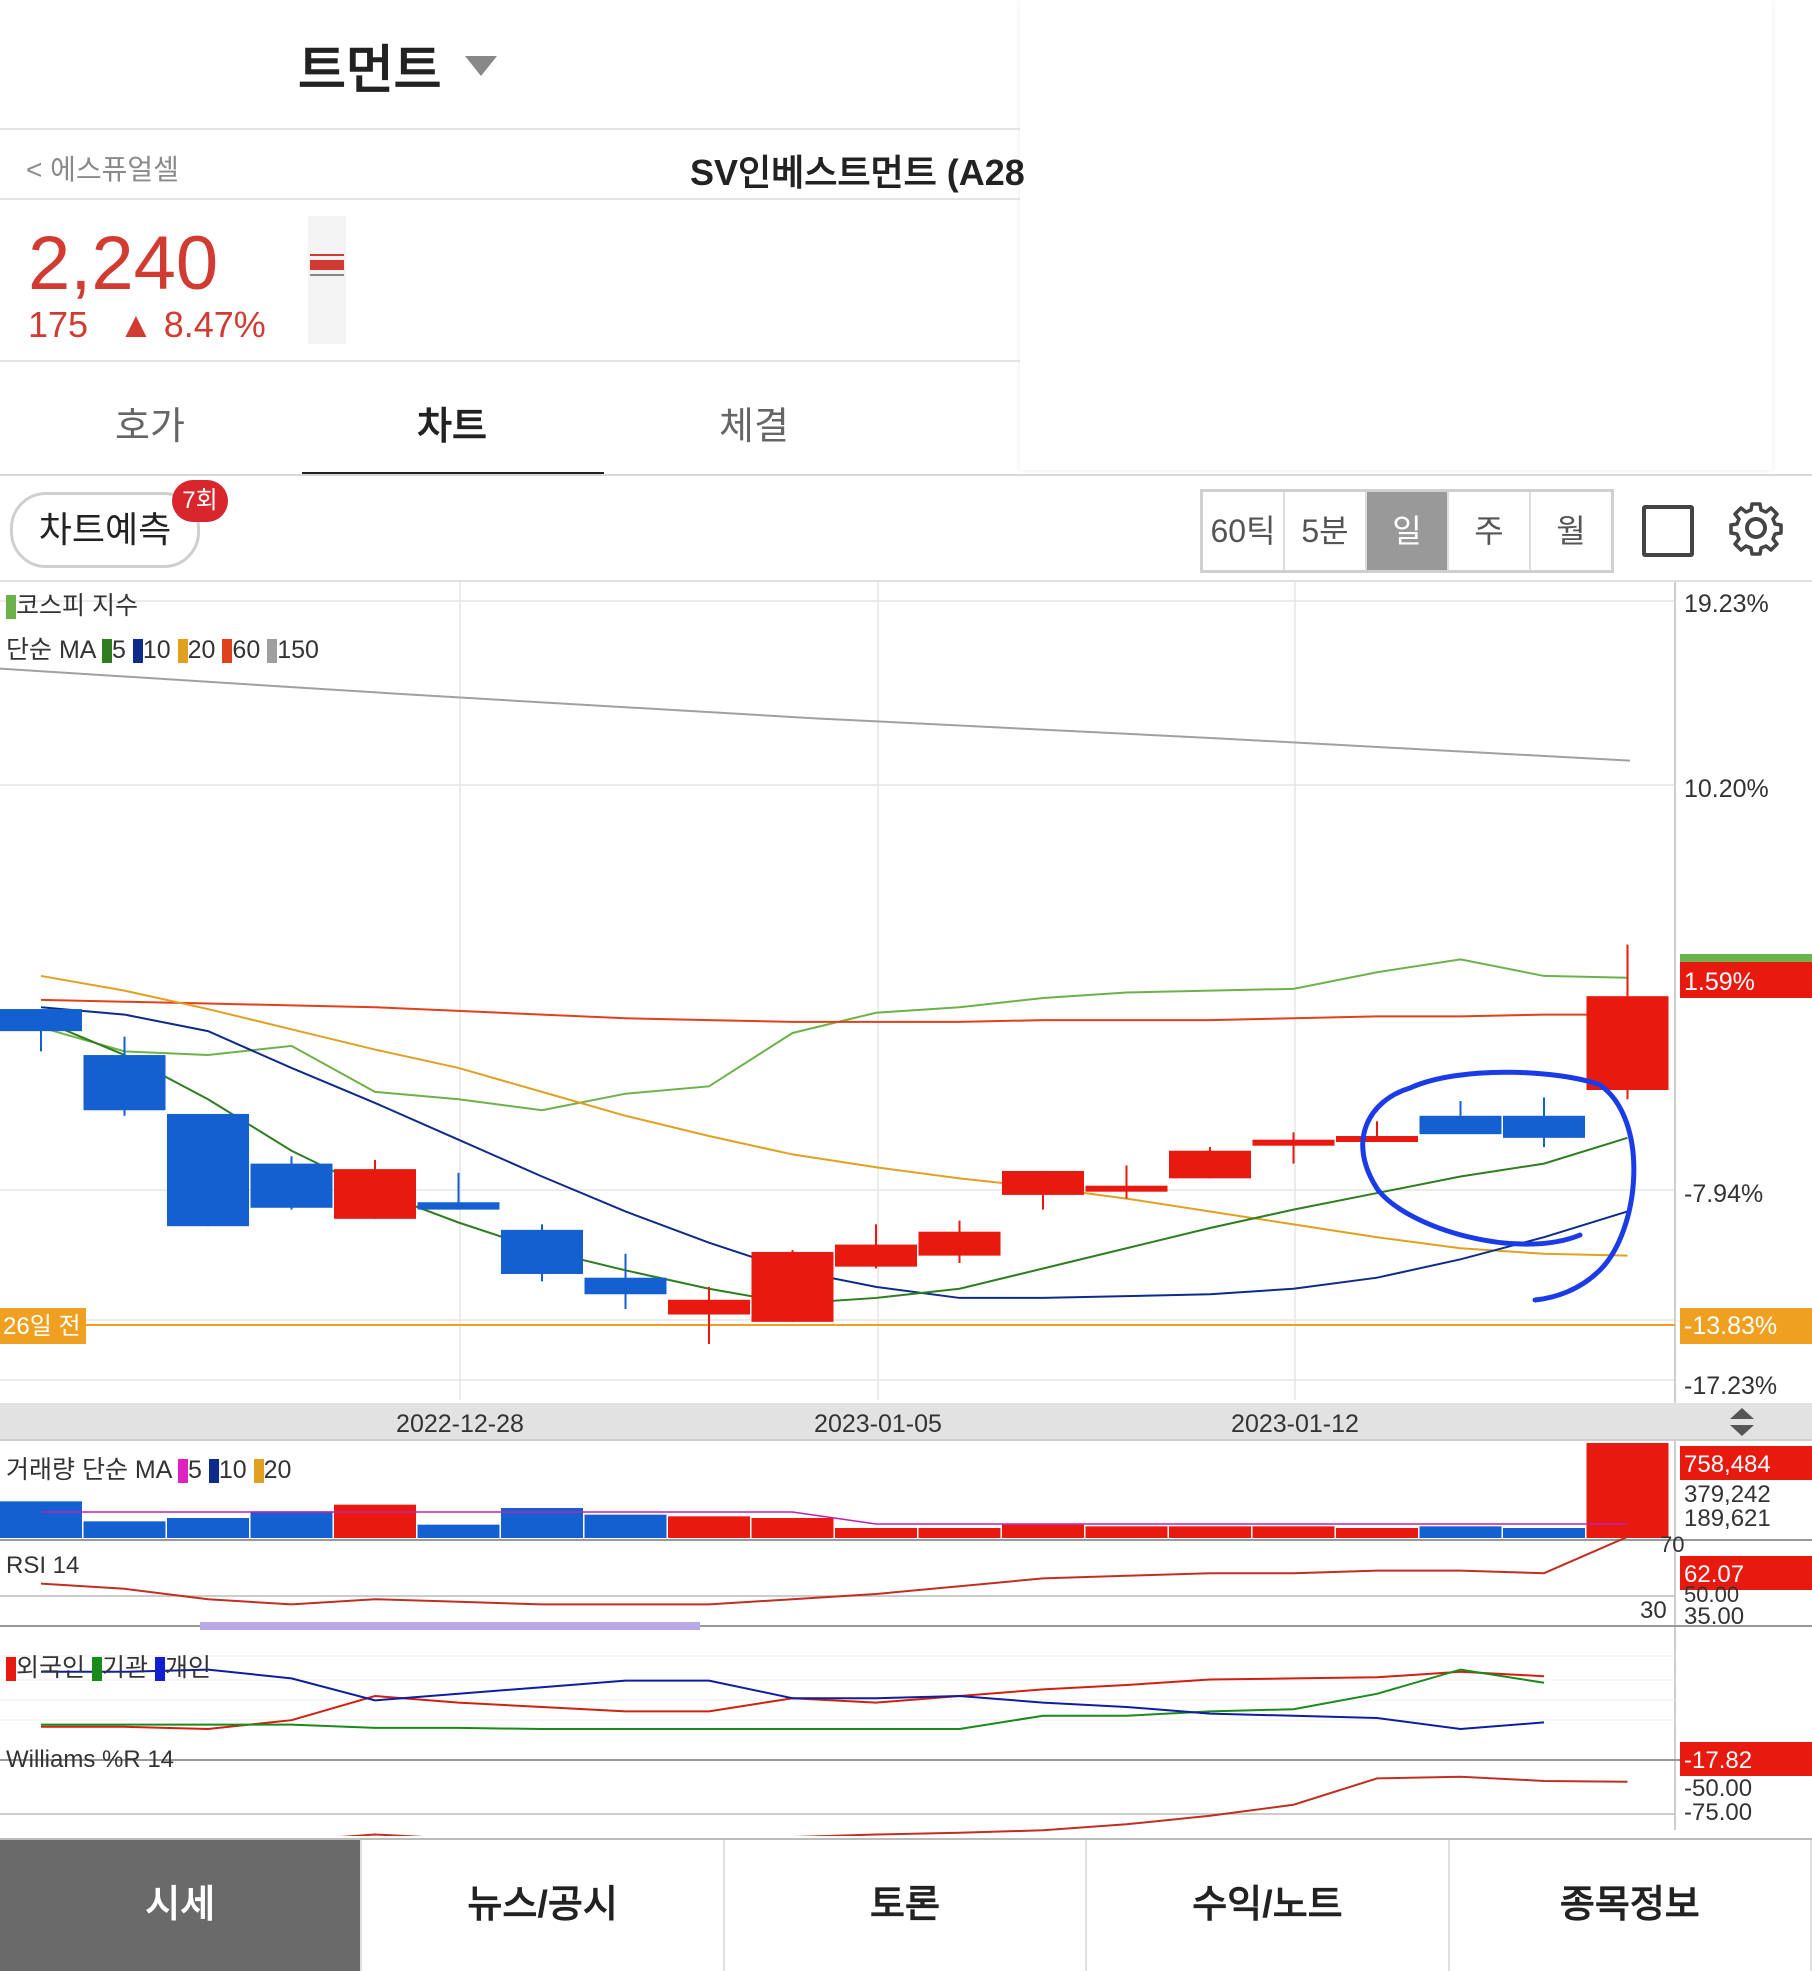  I want to click on tab-orderbook: 호가, so click(150, 422).